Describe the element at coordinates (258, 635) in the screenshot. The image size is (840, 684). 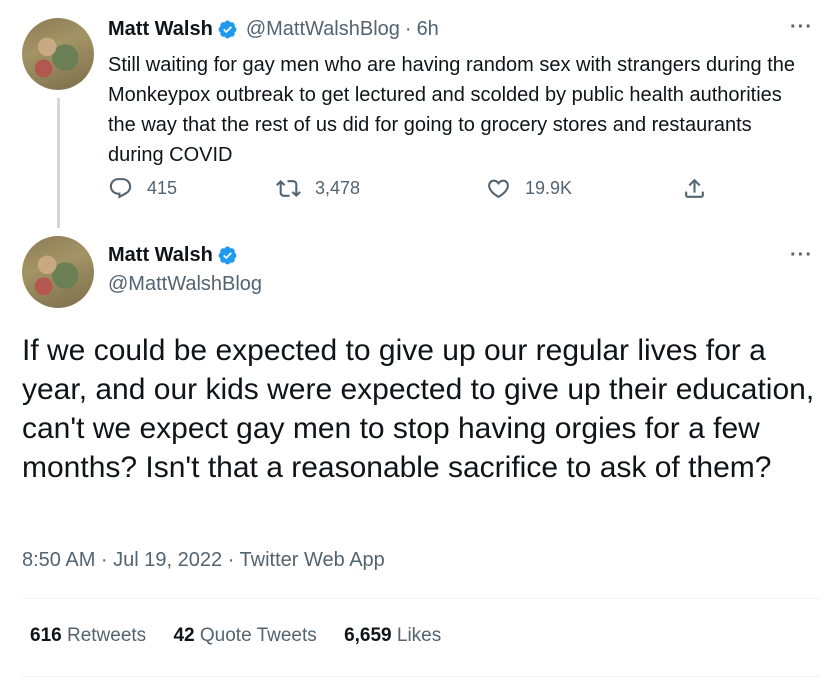
I see `quote-tweets-label: Quote Tweets` at that location.